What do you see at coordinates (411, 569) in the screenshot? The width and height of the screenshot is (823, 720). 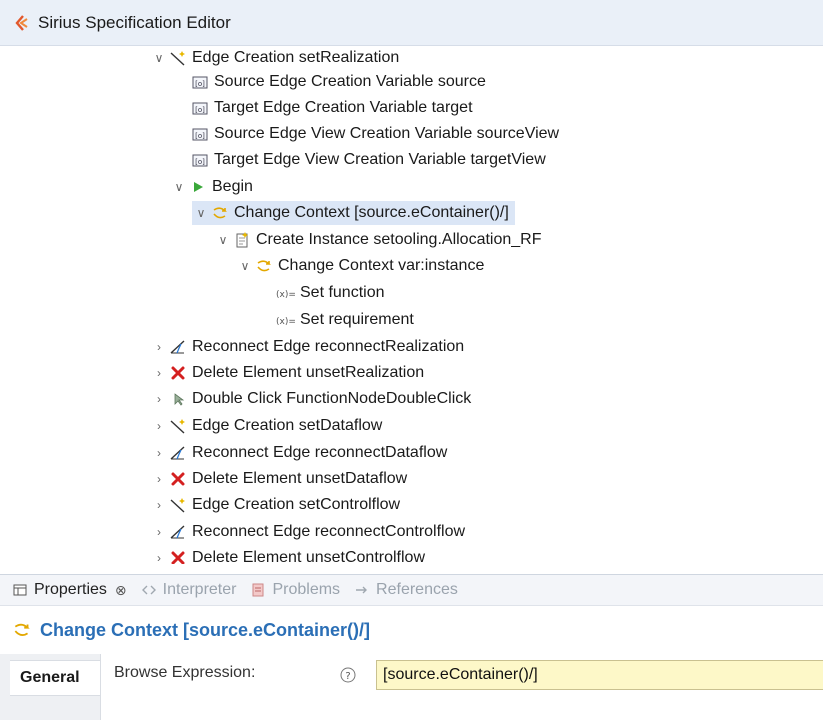 I see `tree-bottom-gap` at bounding box center [411, 569].